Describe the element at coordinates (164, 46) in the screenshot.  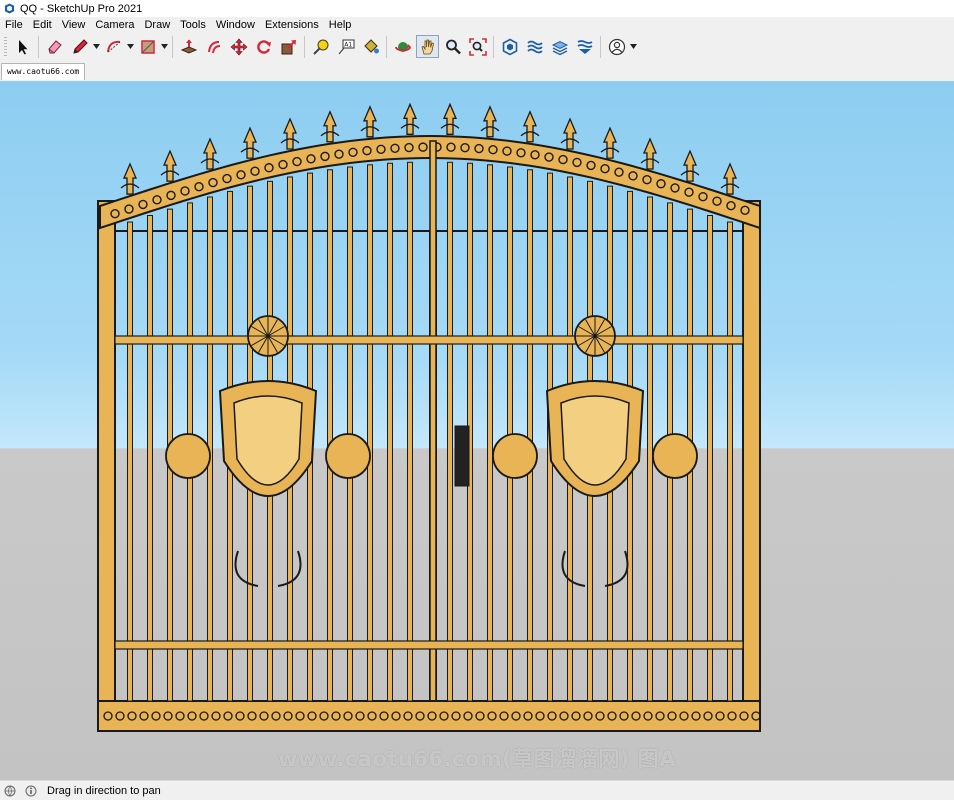
I see `shapes-tool-dropdown` at that location.